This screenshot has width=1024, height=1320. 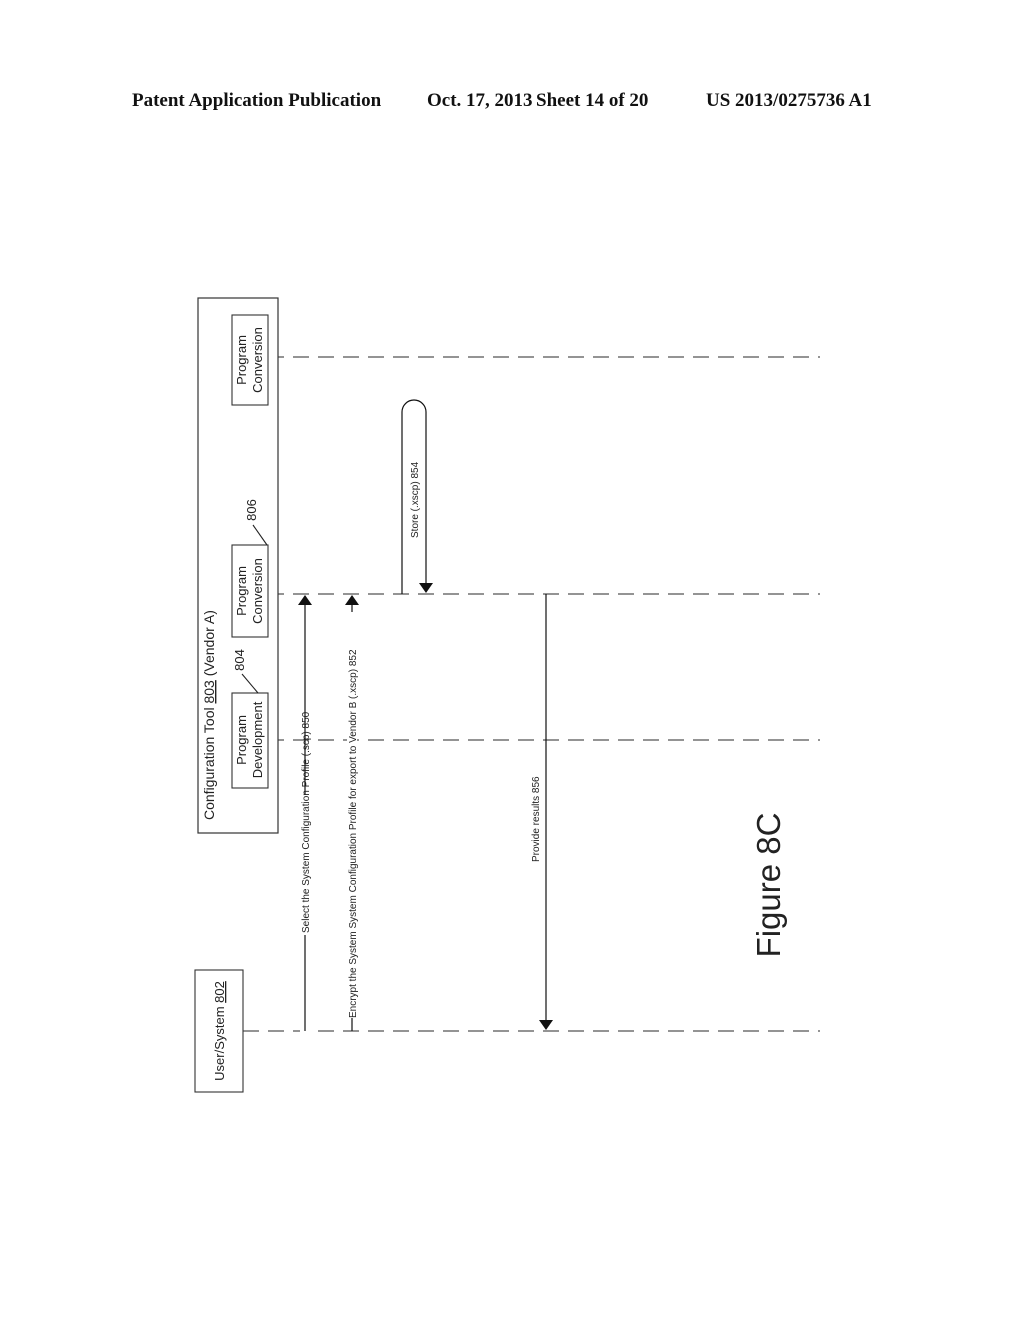 What do you see at coordinates (536, 819) in the screenshot?
I see `message-856-label: Provide results 856` at bounding box center [536, 819].